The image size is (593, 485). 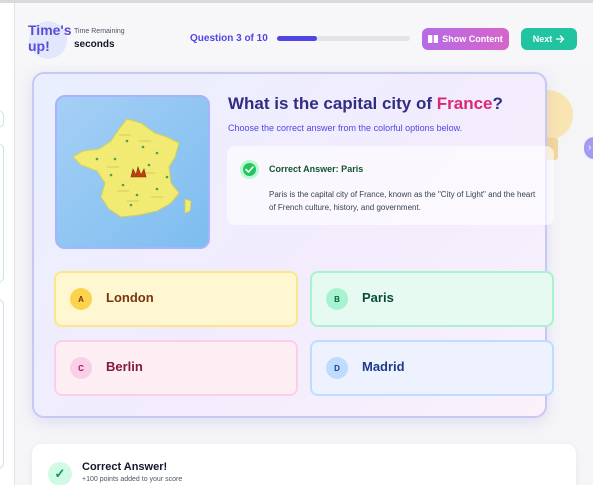 What do you see at coordinates (132, 168) in the screenshot?
I see `france-map-icon` at bounding box center [132, 168].